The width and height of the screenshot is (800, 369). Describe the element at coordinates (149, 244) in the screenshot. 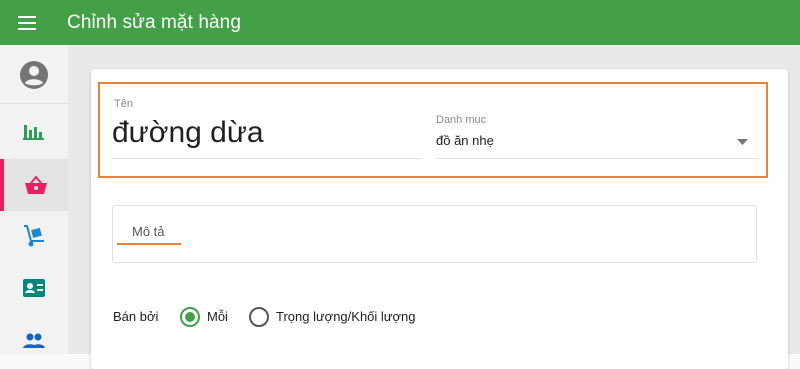

I see `tab-indicator` at that location.